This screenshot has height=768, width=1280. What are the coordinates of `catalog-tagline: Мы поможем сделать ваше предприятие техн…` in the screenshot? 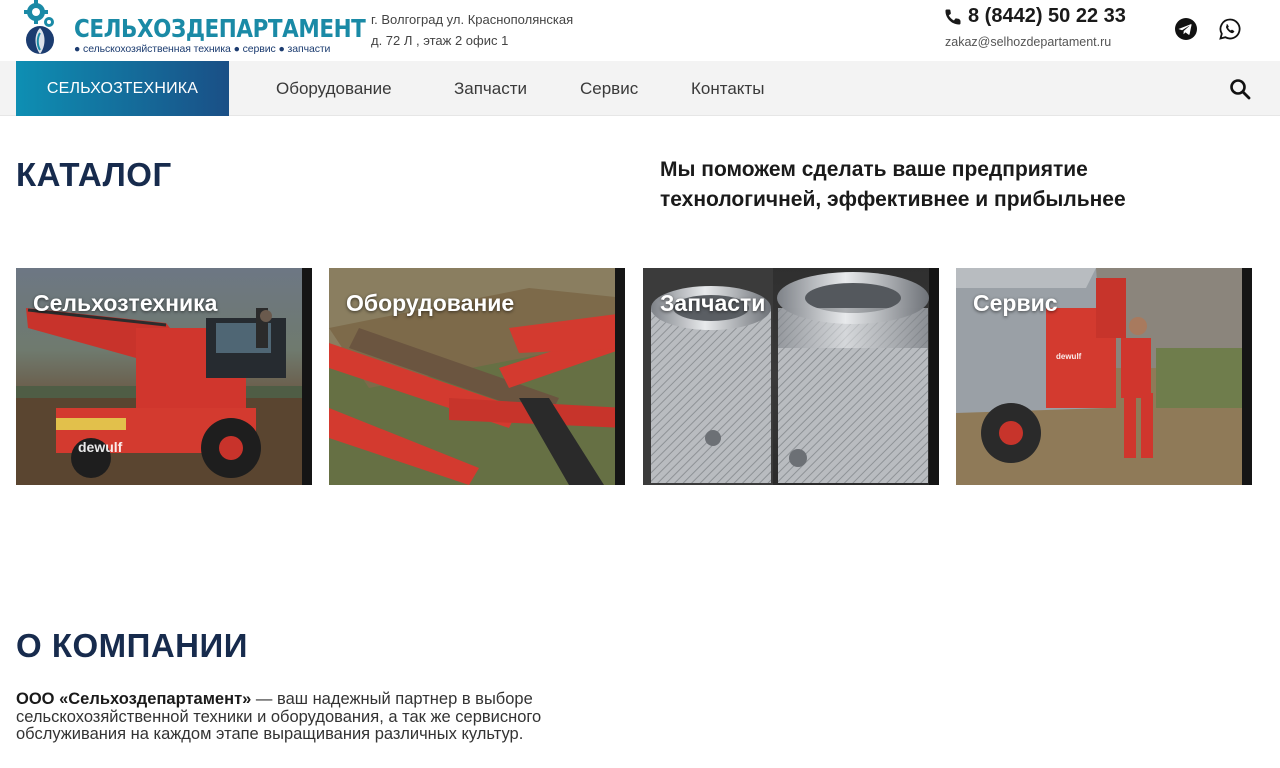 It's located at (893, 184).